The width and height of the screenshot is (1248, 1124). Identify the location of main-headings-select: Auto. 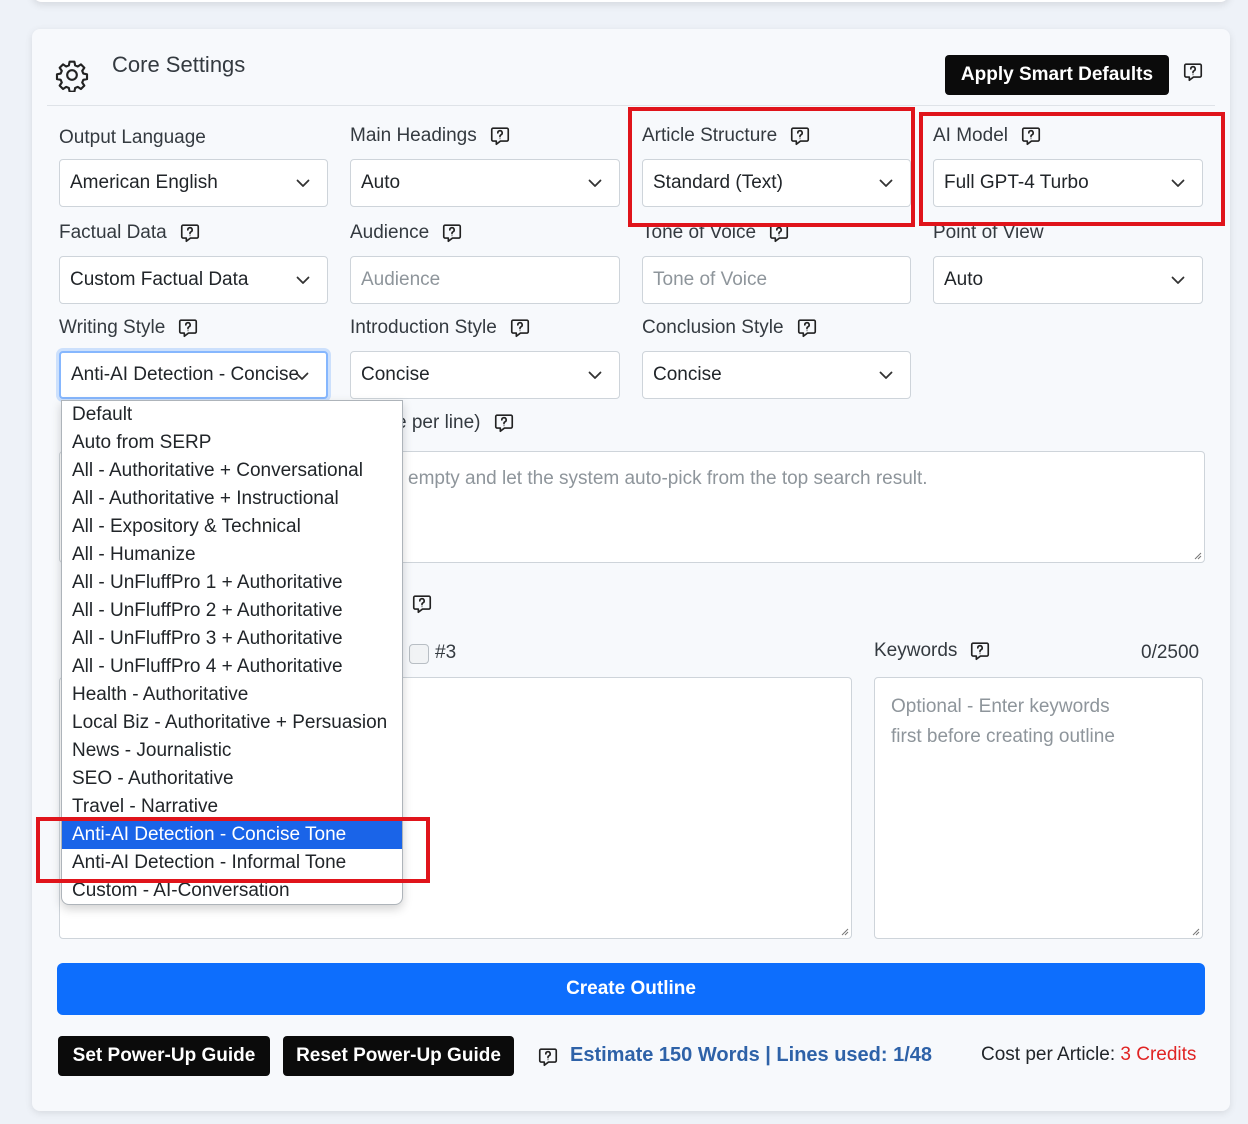
(485, 183).